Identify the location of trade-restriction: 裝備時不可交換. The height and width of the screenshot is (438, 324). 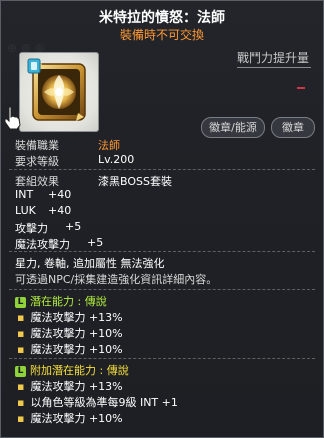
(161, 35).